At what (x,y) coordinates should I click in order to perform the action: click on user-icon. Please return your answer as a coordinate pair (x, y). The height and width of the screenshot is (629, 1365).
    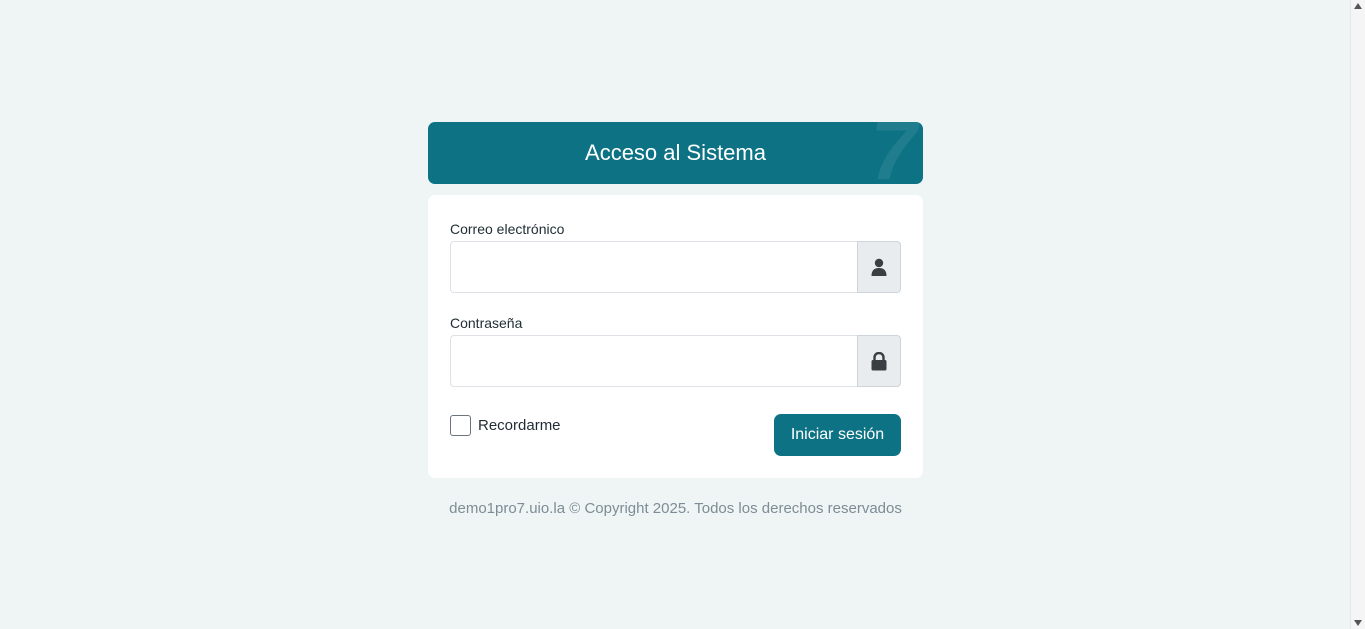
    Looking at the image, I should click on (879, 267).